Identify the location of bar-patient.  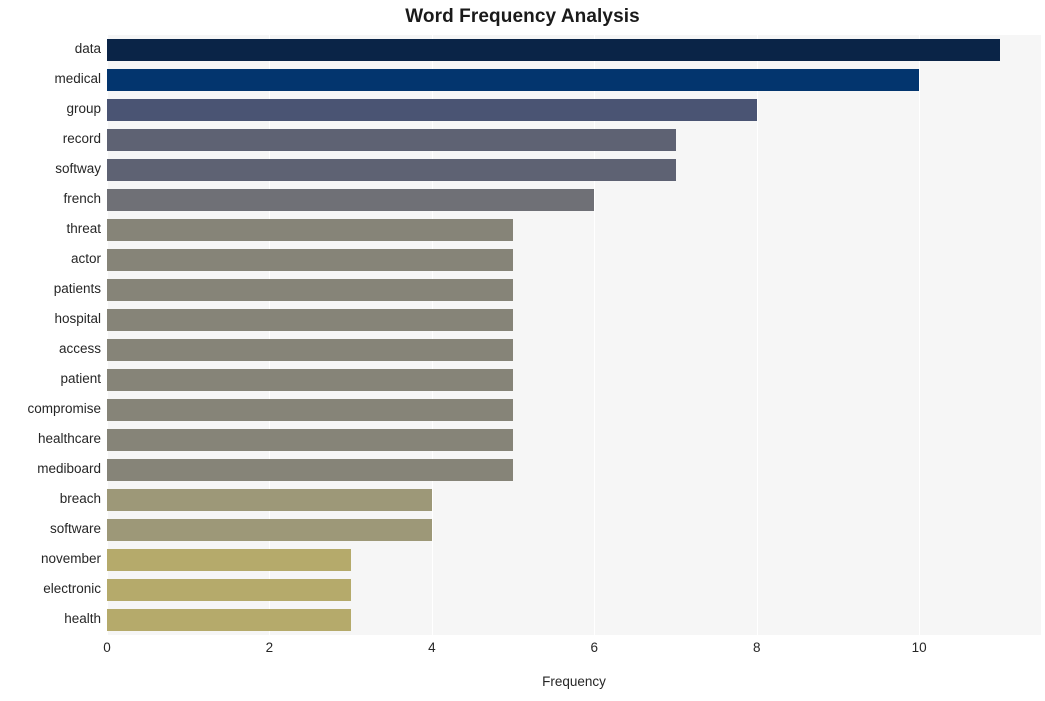
(310, 380).